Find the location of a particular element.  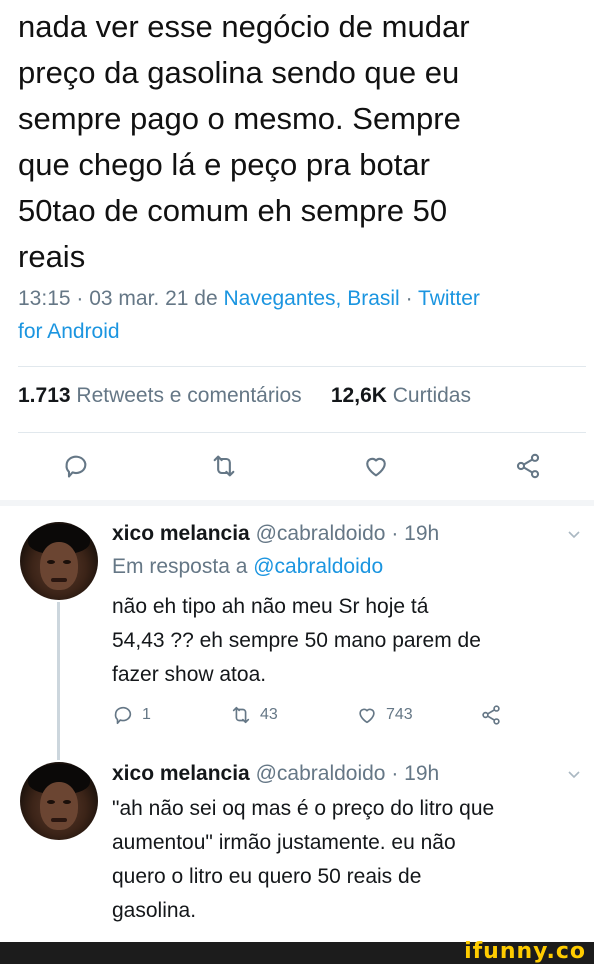

reply-share-button is located at coordinates (491, 715).